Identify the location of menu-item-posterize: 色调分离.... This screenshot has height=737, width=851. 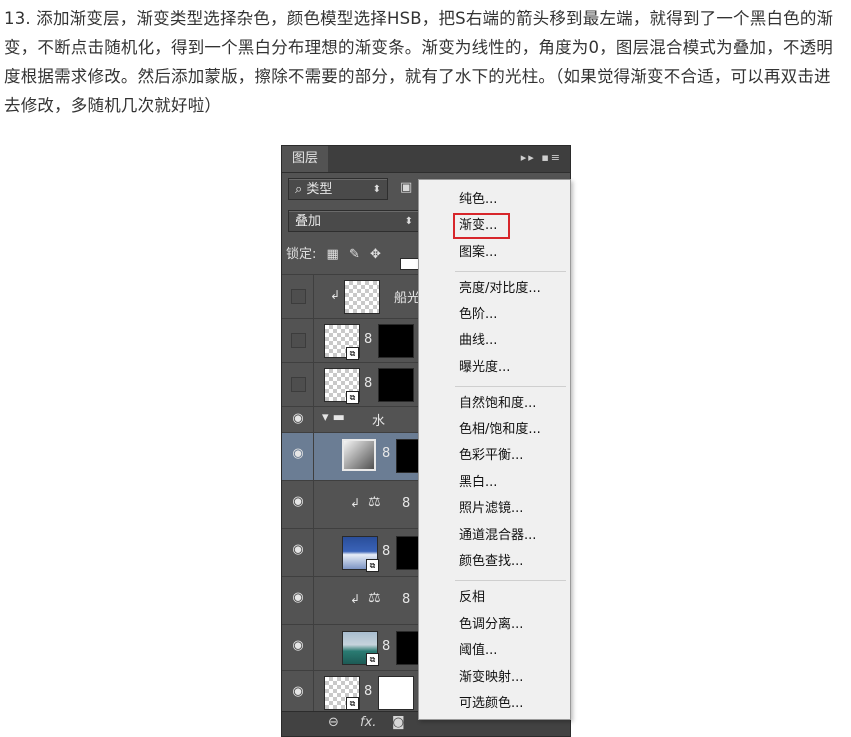
(491, 625).